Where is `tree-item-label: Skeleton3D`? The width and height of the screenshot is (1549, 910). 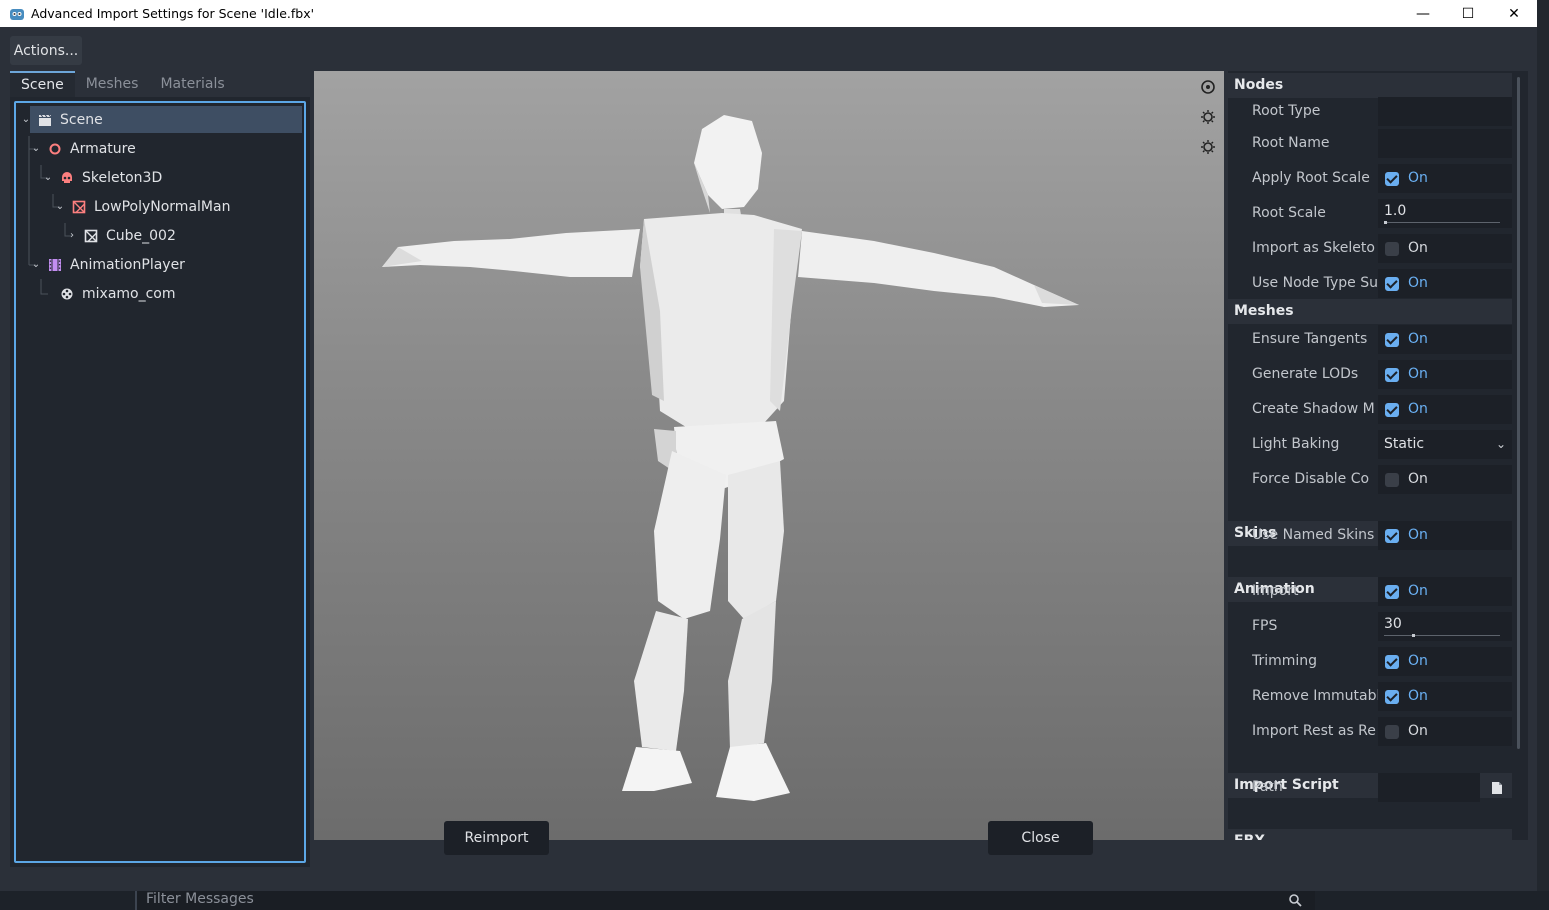
tree-item-label: Skeleton3D is located at coordinates (122, 177).